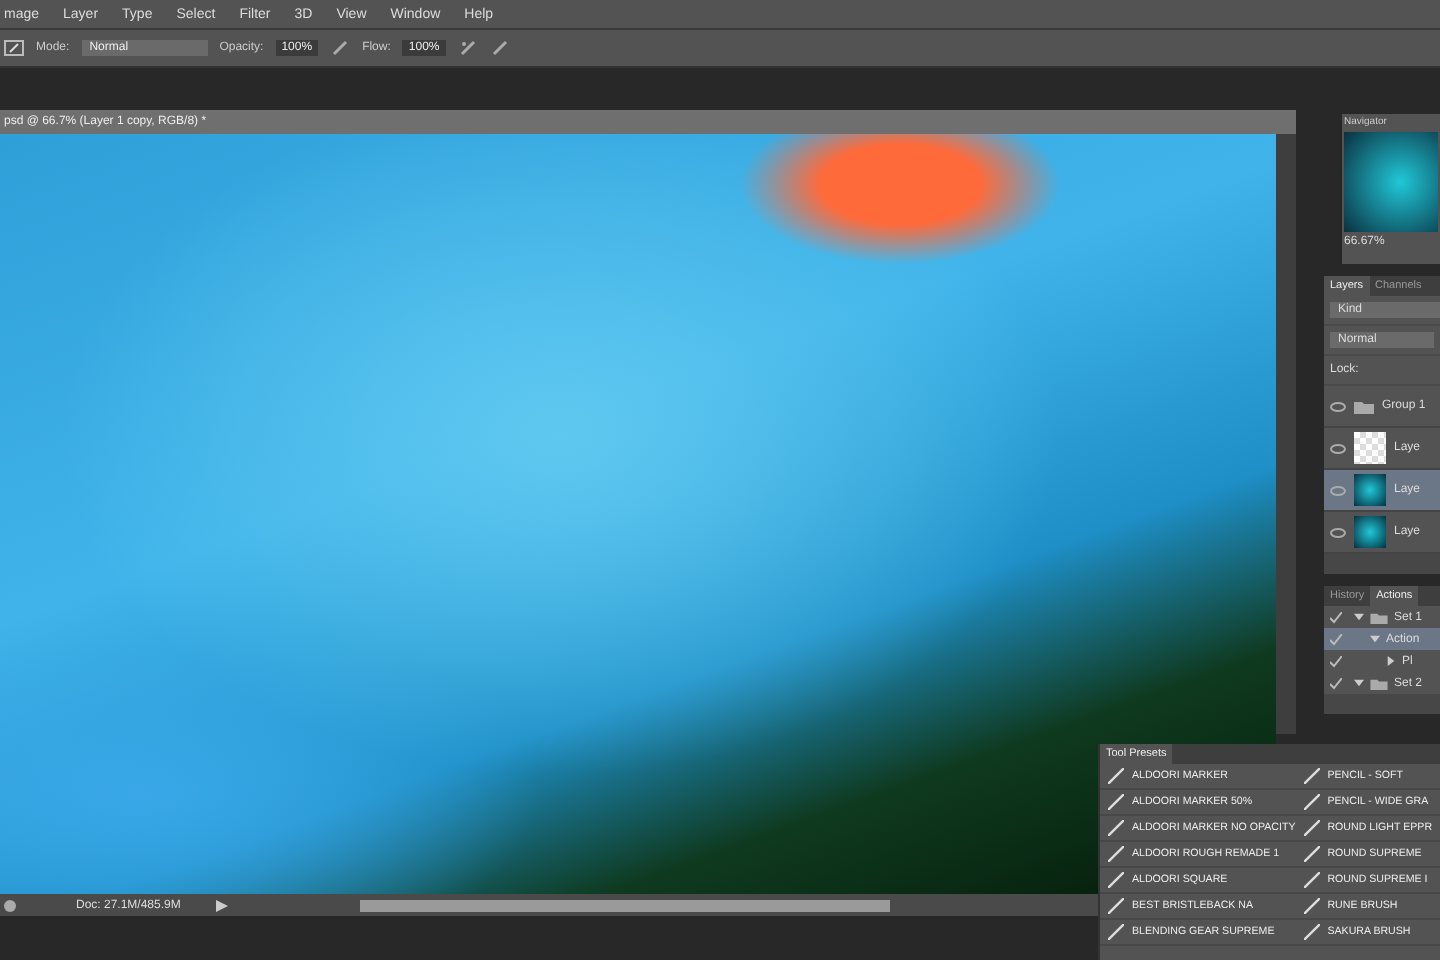  What do you see at coordinates (14, 48) in the screenshot?
I see `brush-tool-icon` at bounding box center [14, 48].